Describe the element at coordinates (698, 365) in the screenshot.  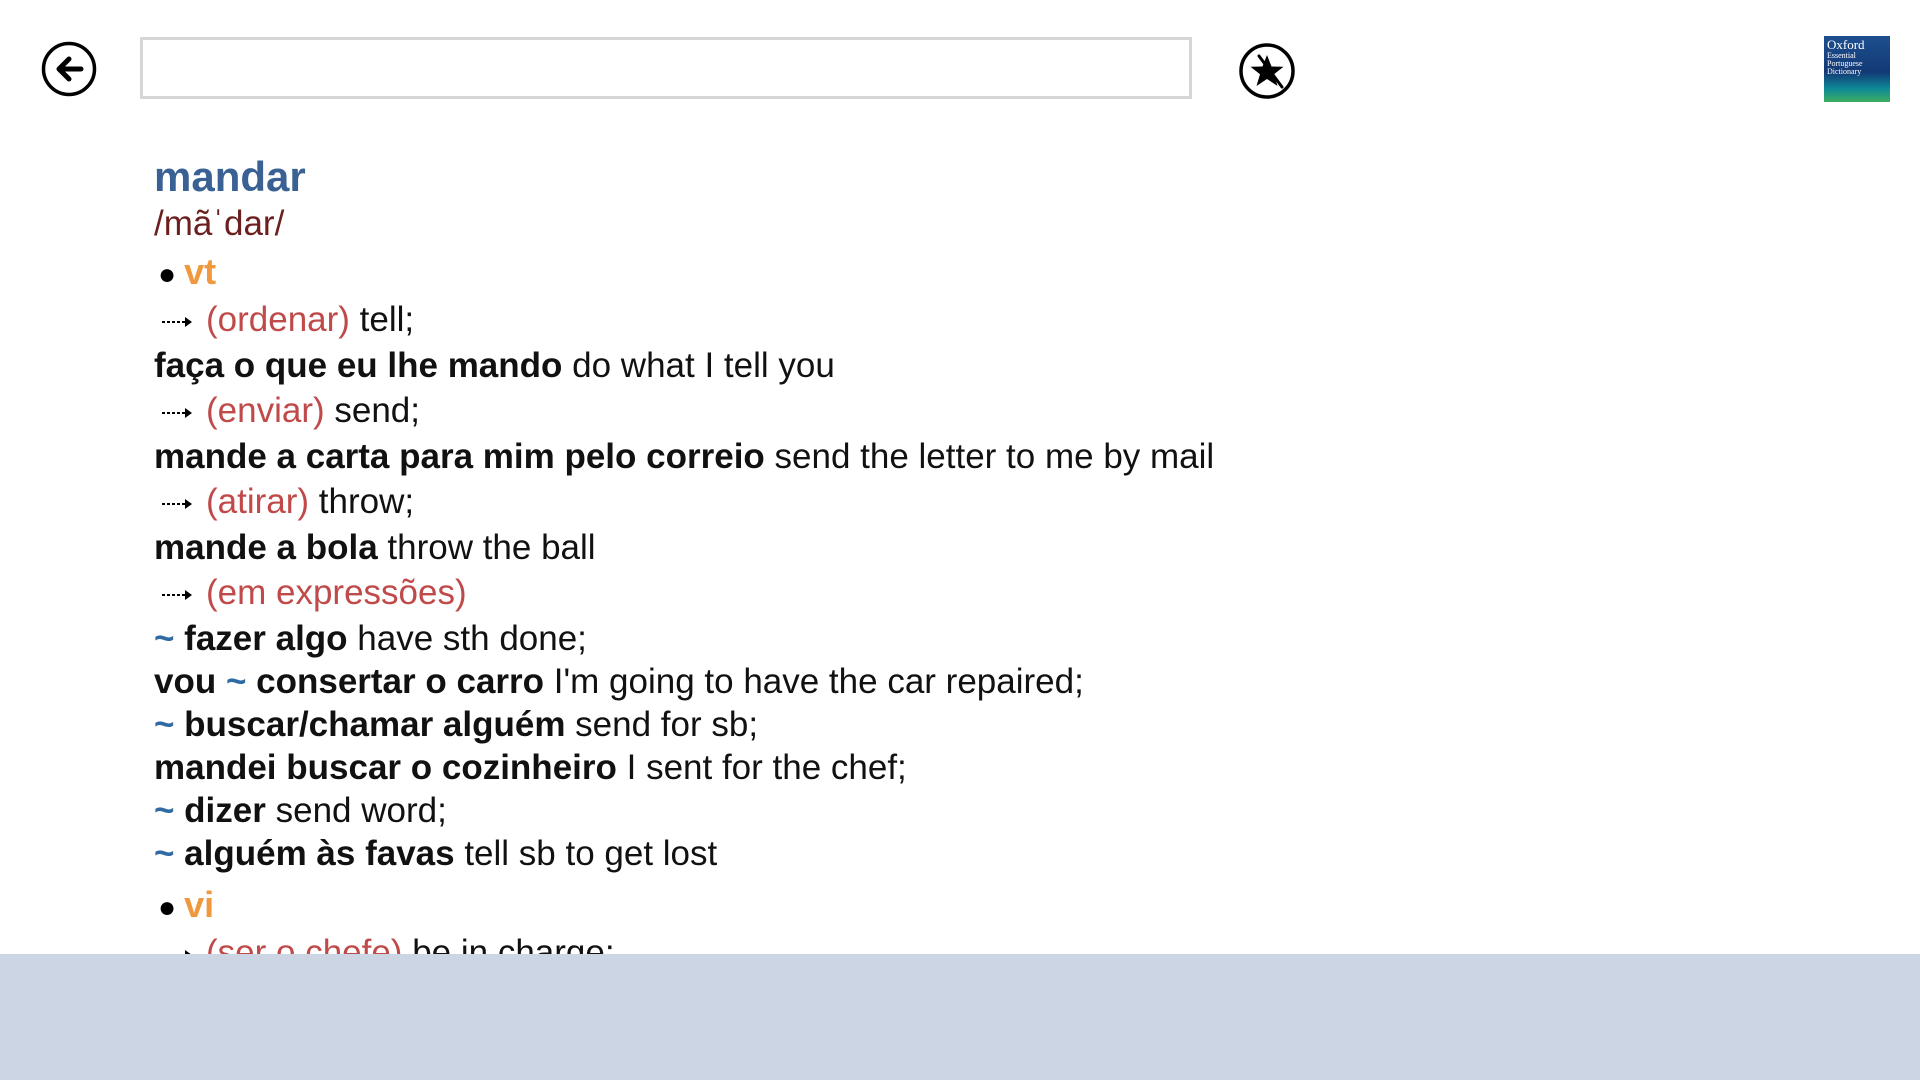
I see `example-translation: do what I tell you` at that location.